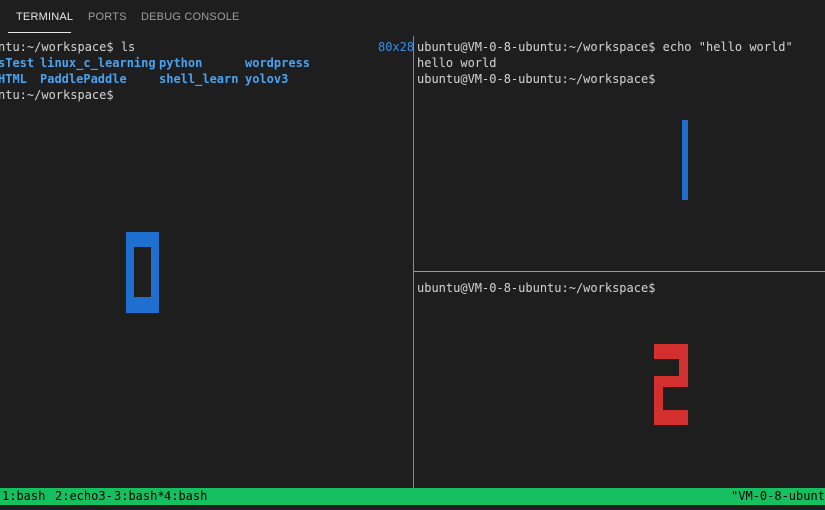  Describe the element at coordinates (412, 507) in the screenshot. I see `panel-bottom-edge` at that location.